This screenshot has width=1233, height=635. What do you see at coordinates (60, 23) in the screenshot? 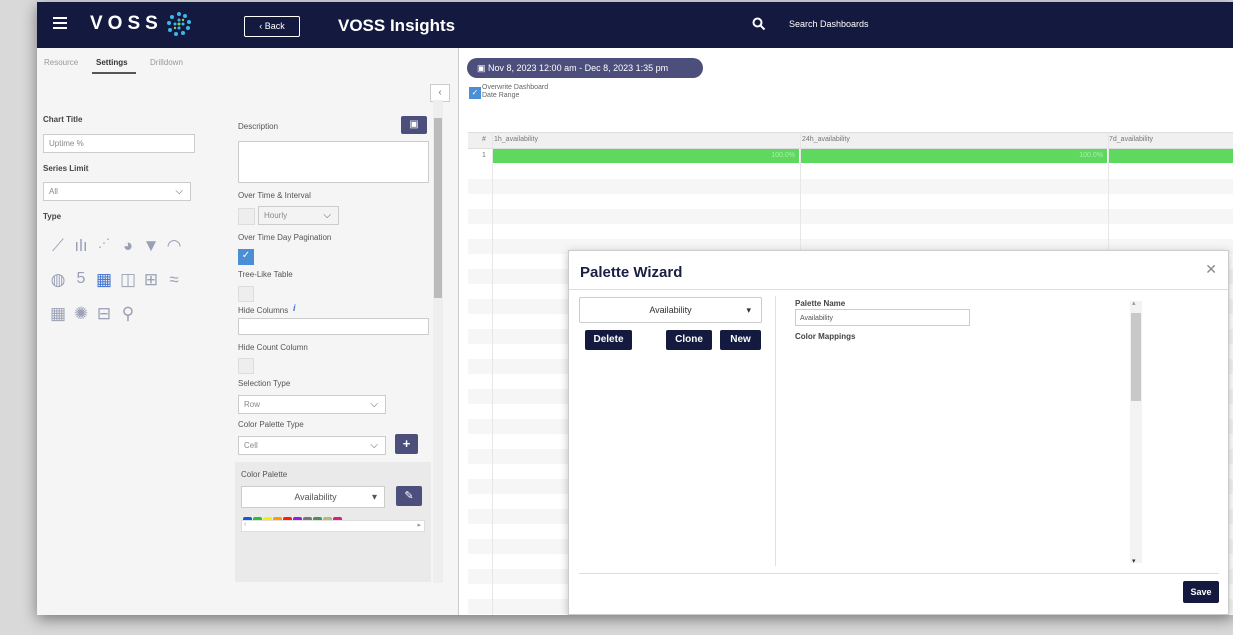
I see `menu-icon` at bounding box center [60, 23].